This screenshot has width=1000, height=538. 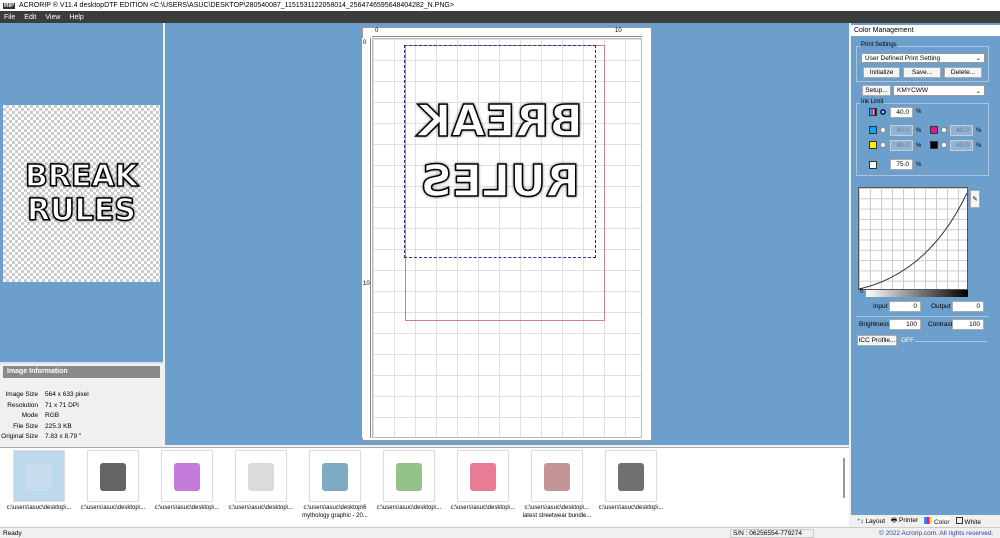 What do you see at coordinates (913, 90) in the screenshot?
I see `channel-value: KMYCWW` at bounding box center [913, 90].